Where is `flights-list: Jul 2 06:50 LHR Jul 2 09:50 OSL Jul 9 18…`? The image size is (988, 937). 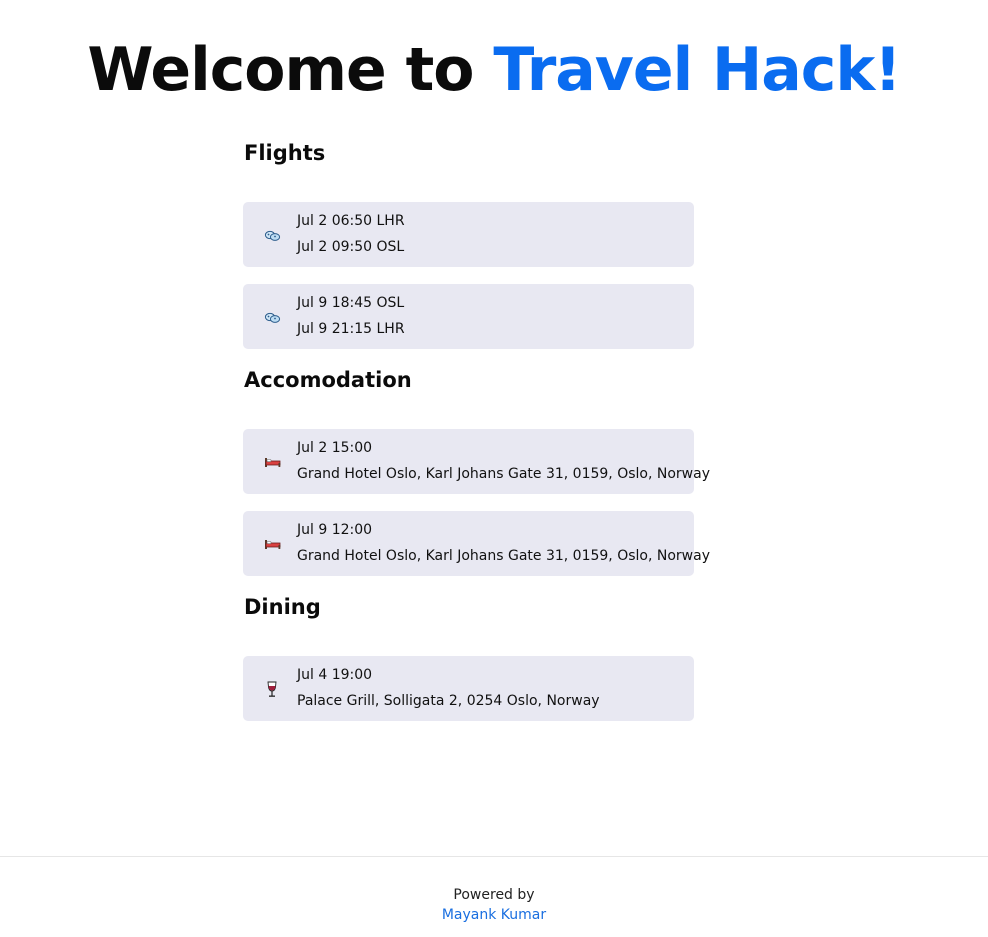 flights-list: Jul 2 06:50 LHR Jul 2 09:50 OSL Jul 9 18… is located at coordinates (468, 275).